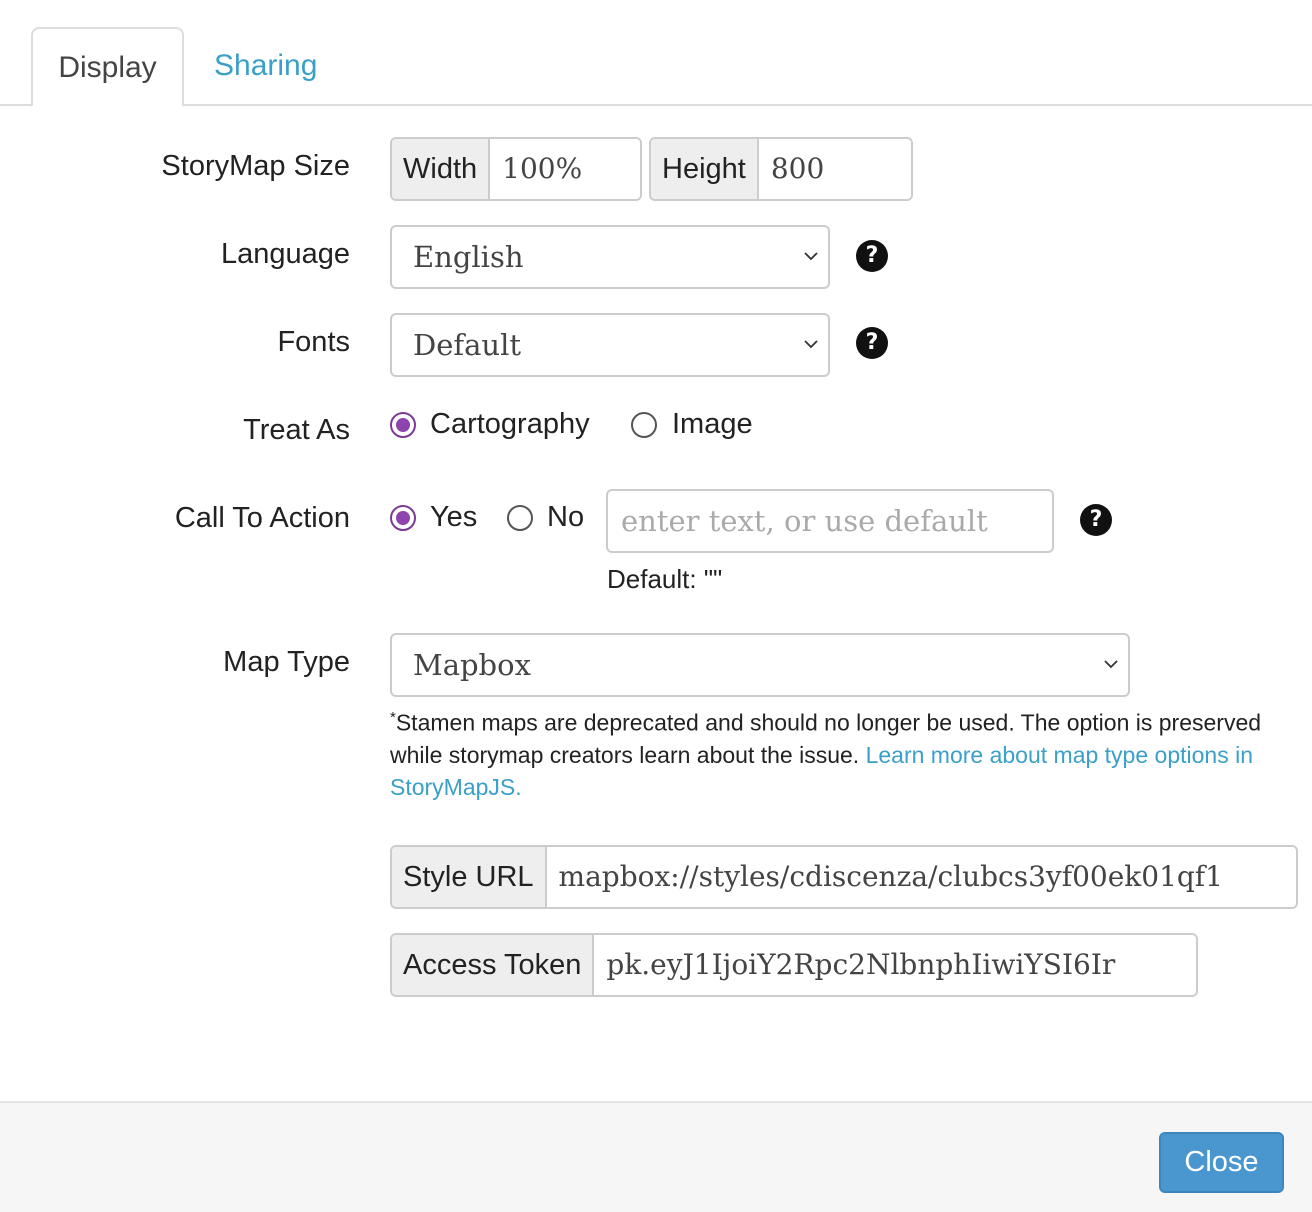  Describe the element at coordinates (510, 424) in the screenshot. I see `radio-cartography-label: Cartography` at that location.